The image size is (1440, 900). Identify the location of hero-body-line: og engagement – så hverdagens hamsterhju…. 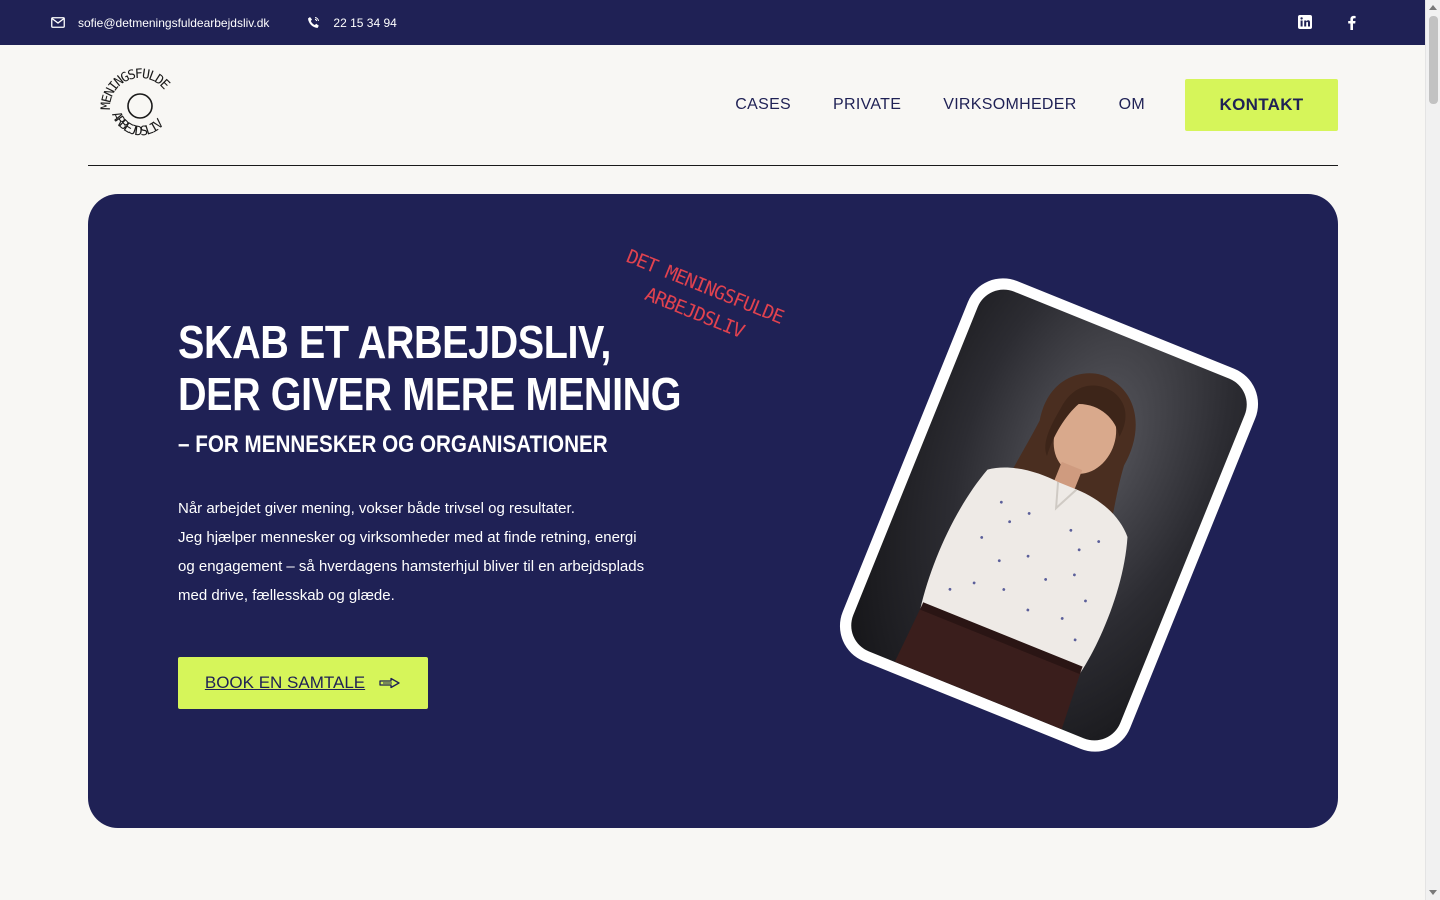
(411, 566).